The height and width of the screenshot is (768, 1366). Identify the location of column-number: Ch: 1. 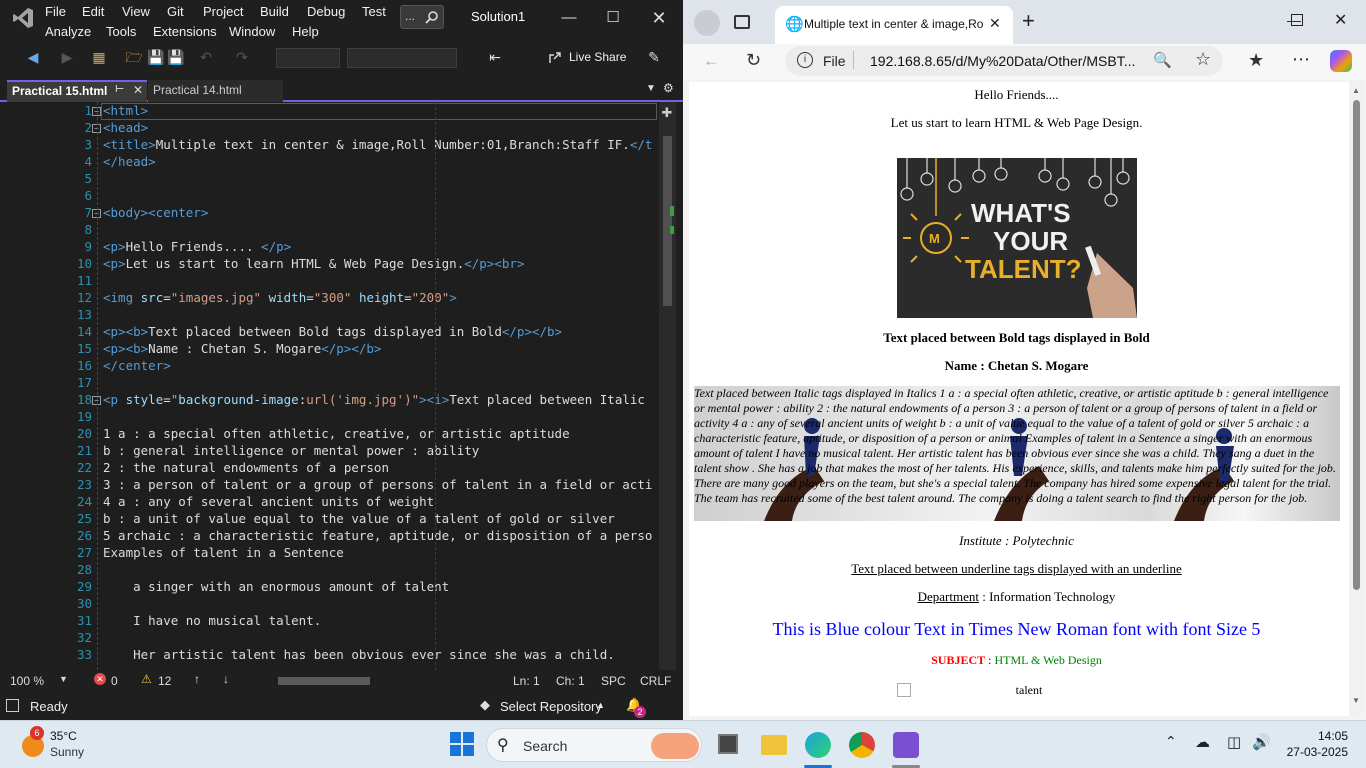
(570, 681).